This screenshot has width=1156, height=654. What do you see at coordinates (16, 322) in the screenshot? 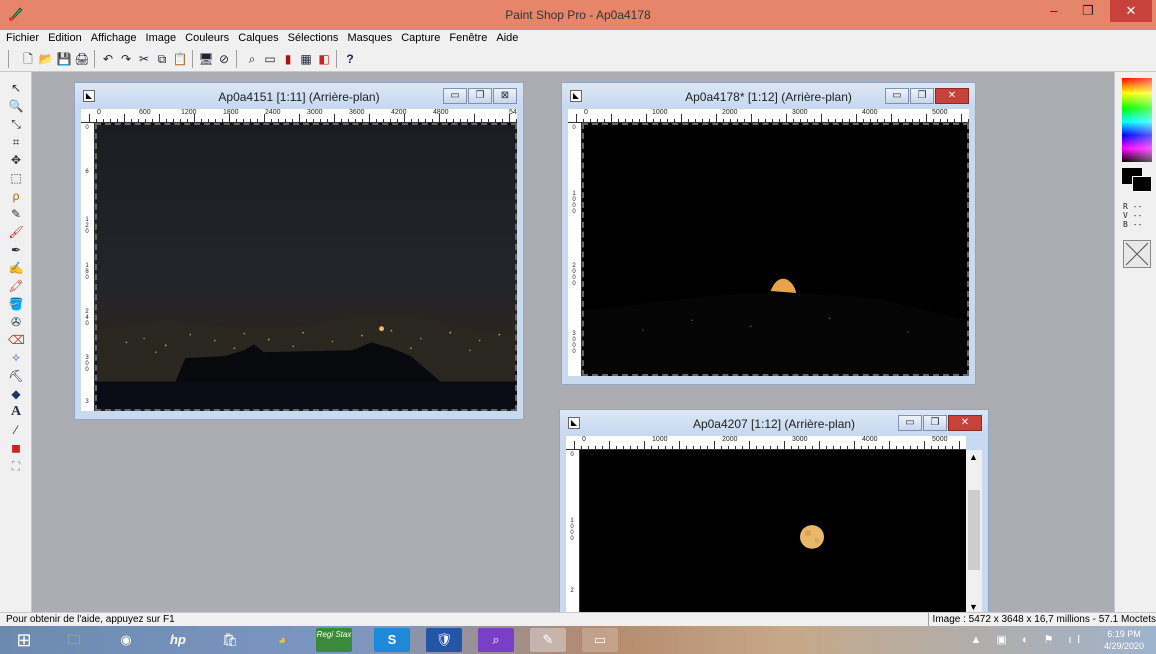
I see `scratch-remover-icon: ✇` at bounding box center [16, 322].